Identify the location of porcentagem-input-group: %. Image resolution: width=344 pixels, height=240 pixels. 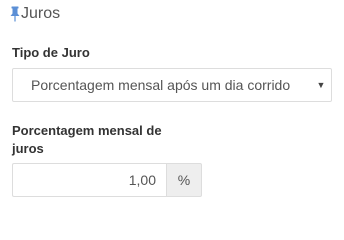
(107, 180).